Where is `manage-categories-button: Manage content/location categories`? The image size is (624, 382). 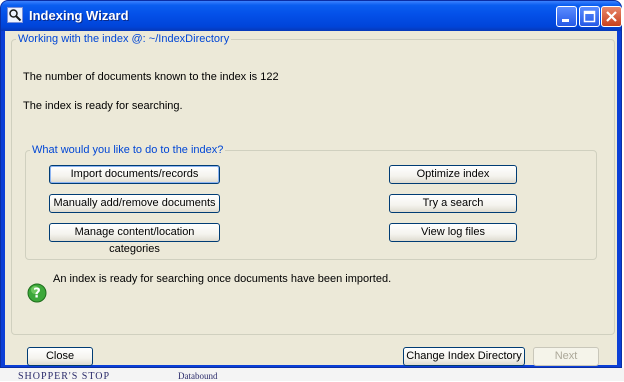 manage-categories-button: Manage content/location categories is located at coordinates (134, 239).